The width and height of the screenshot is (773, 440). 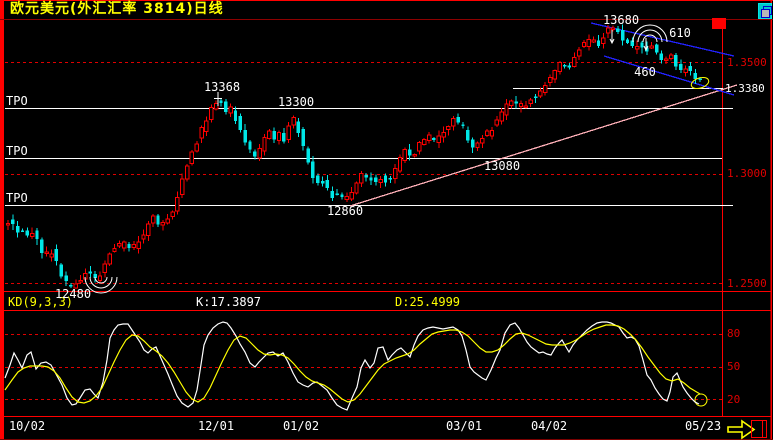 I want to click on restore-window-icon, so click(x=765, y=11).